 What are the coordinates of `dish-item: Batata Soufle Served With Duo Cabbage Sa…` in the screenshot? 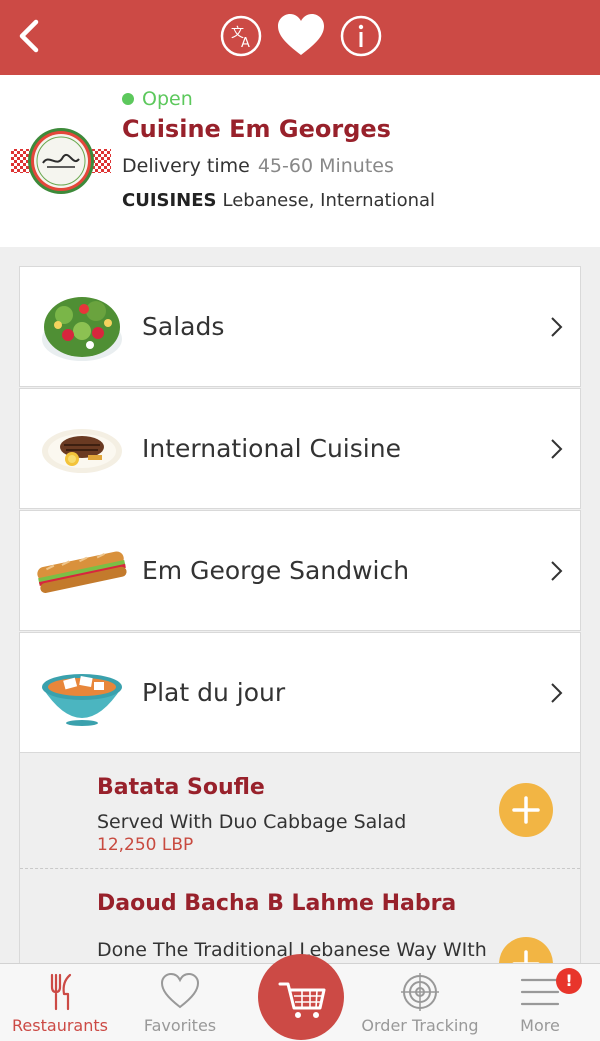 It's located at (300, 811).